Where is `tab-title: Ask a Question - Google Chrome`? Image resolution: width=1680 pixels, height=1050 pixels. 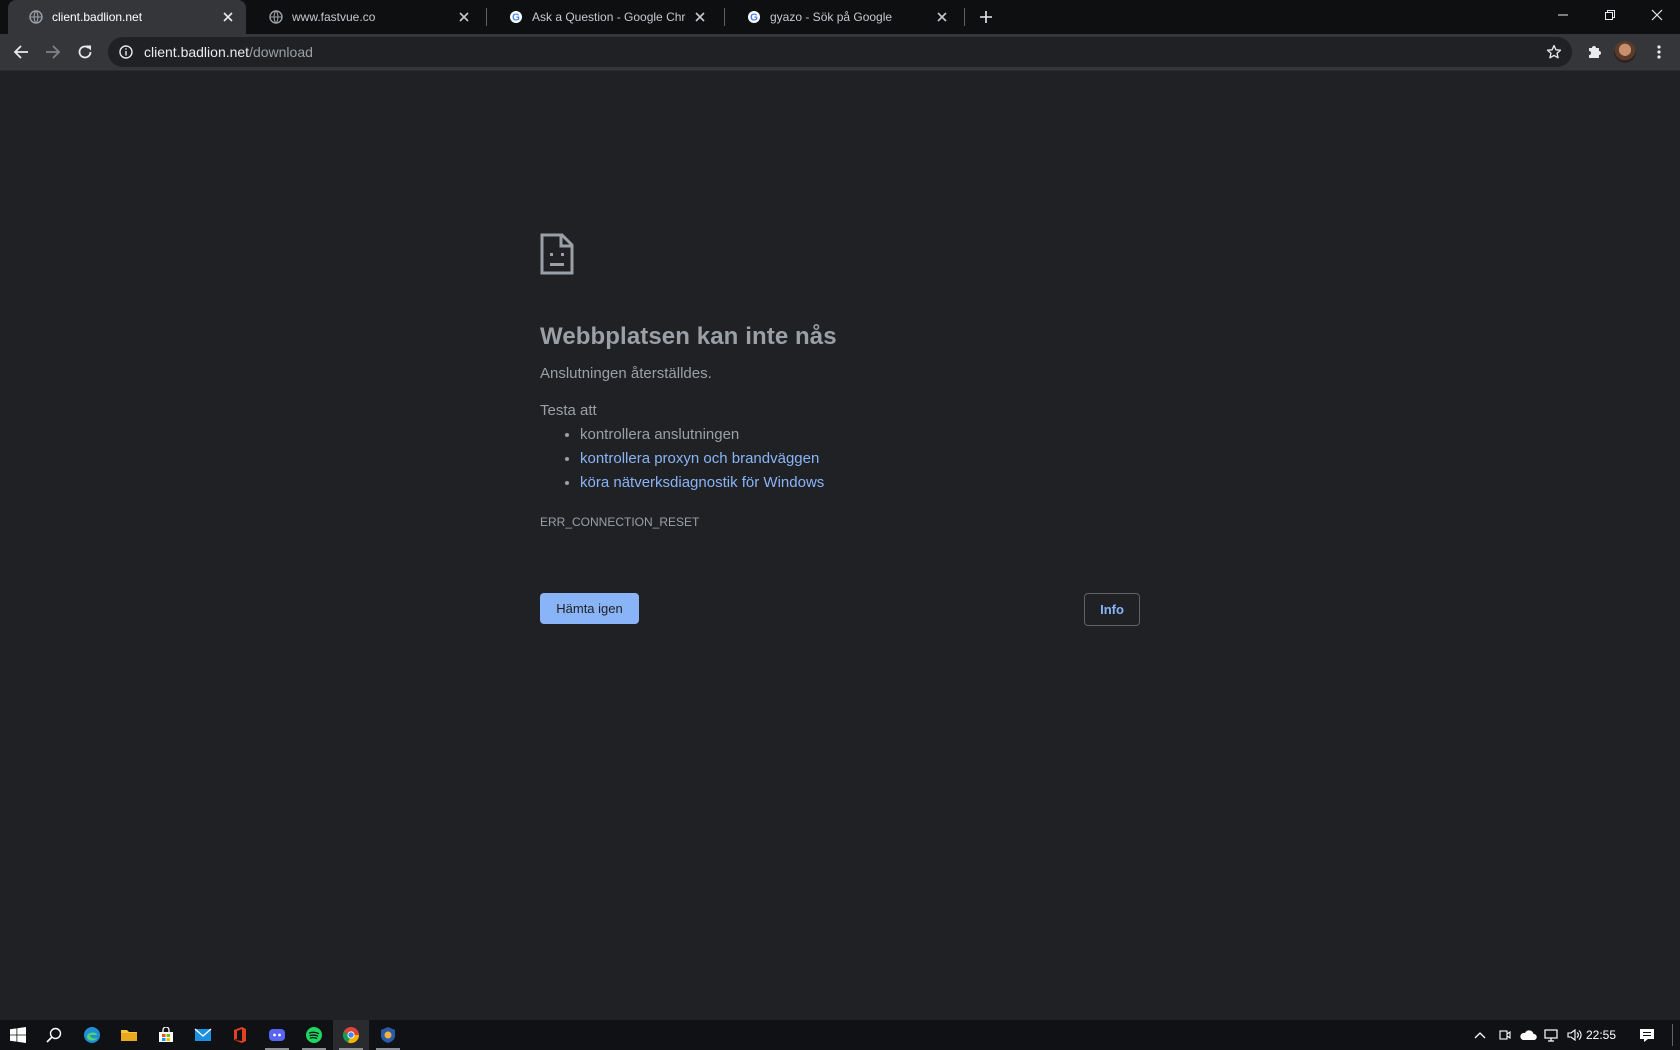
tab-title: Ask a Question - Google Chrome is located at coordinates (609, 17).